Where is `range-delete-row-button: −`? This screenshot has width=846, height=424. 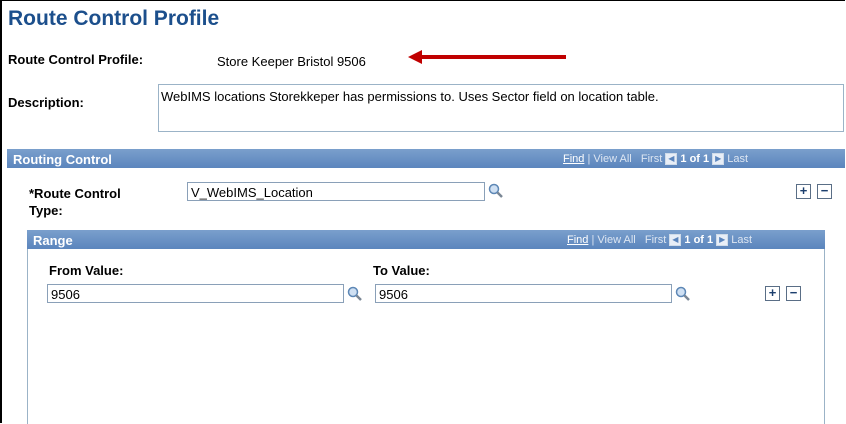
range-delete-row-button: − is located at coordinates (793, 293).